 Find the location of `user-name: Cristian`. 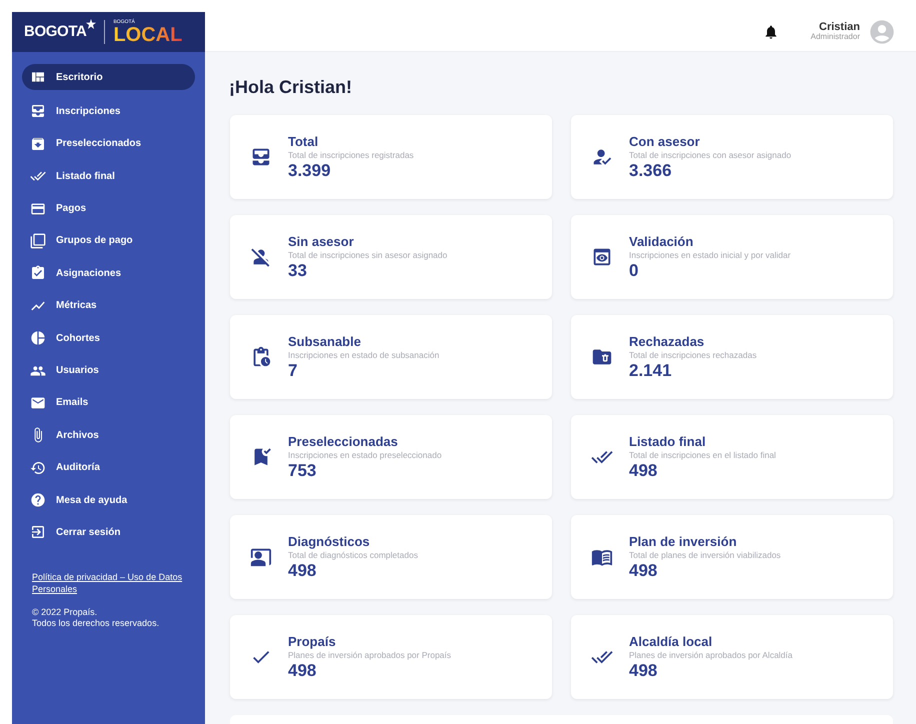

user-name: Cristian is located at coordinates (839, 27).